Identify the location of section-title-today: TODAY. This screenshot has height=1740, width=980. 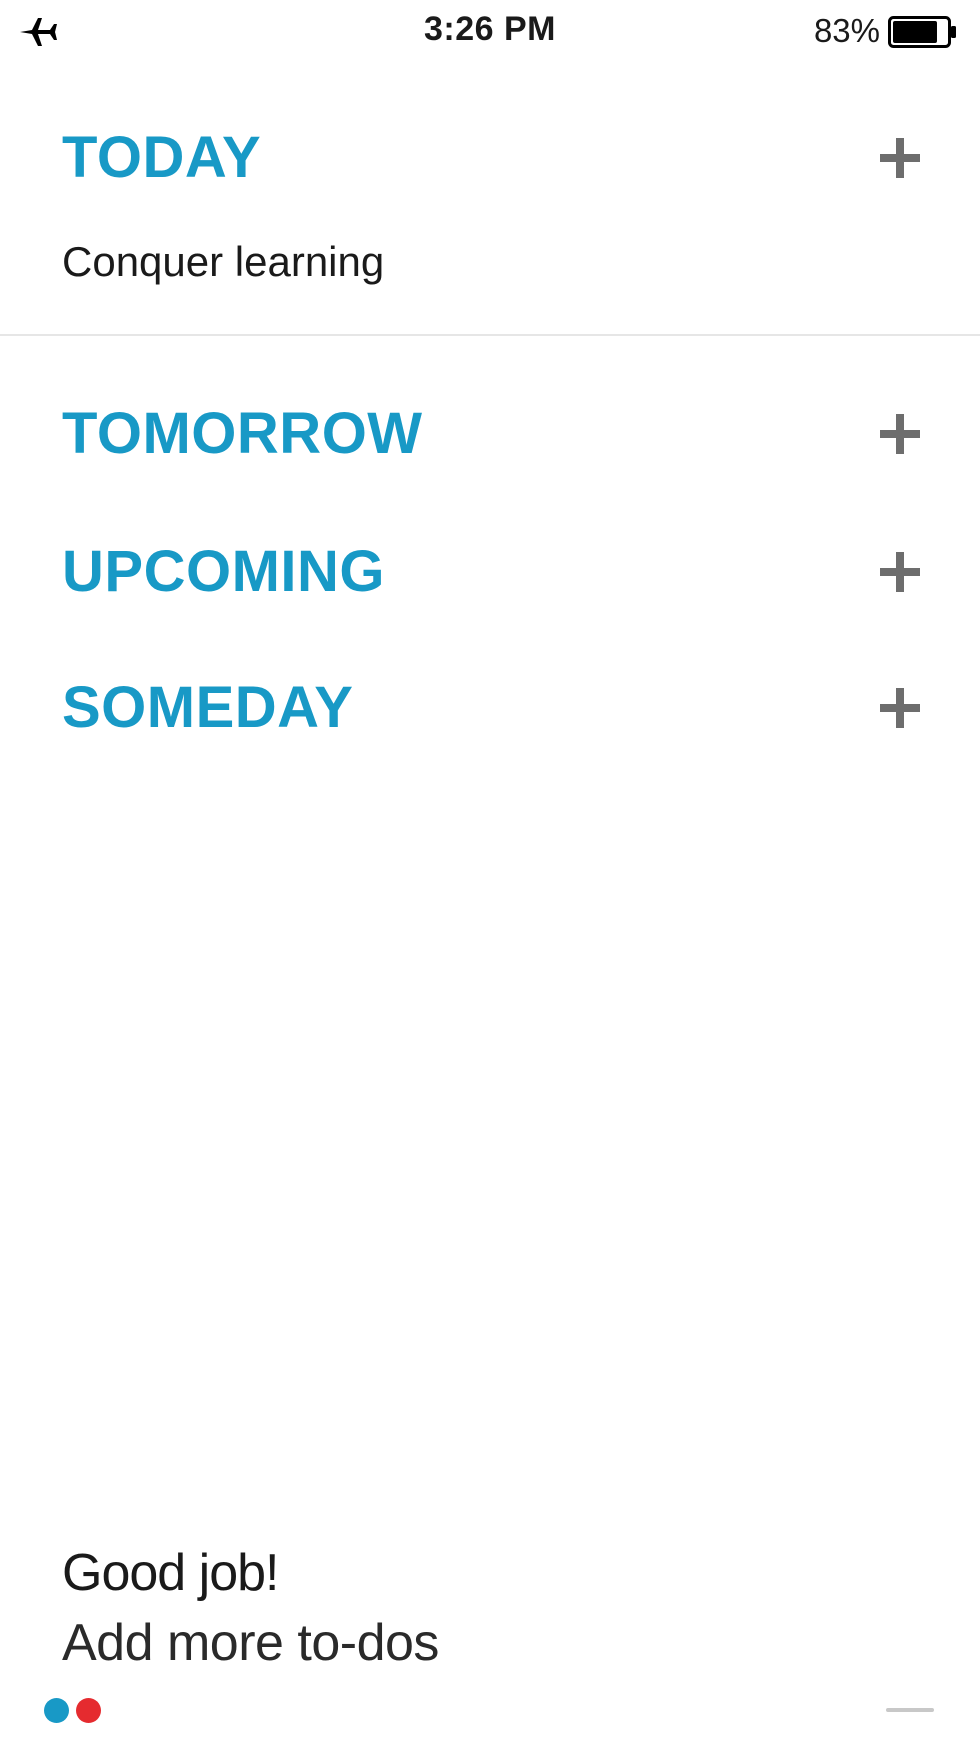
(162, 157).